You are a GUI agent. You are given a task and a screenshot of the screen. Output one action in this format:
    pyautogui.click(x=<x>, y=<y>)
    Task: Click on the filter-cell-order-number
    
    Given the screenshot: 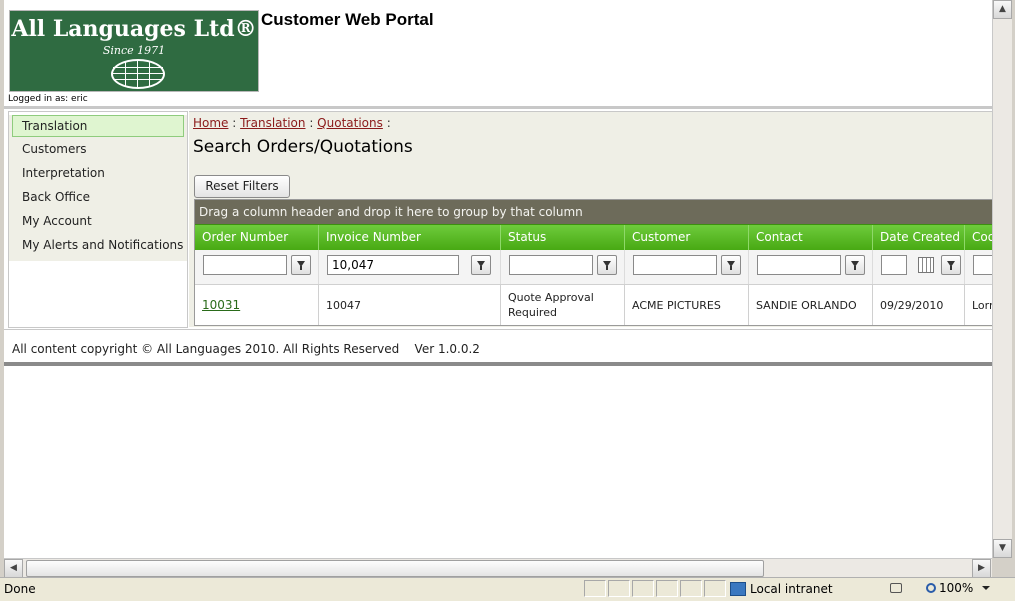 What is the action you would take?
    pyautogui.click(x=257, y=267)
    